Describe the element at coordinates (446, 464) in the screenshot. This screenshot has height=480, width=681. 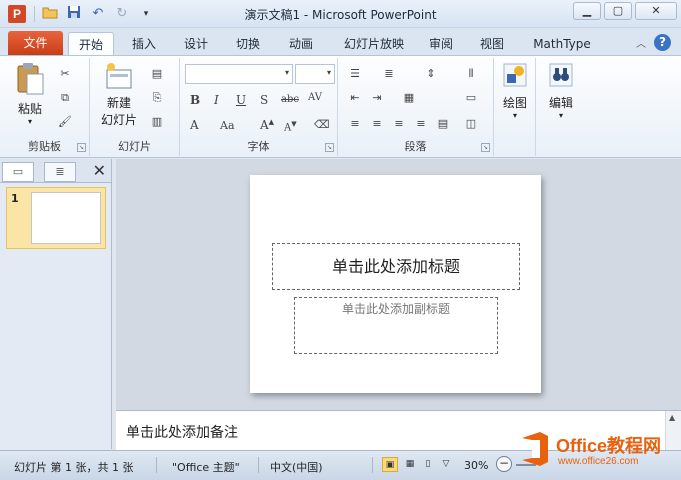
I see `slideshow-view-icon: ▽` at that location.